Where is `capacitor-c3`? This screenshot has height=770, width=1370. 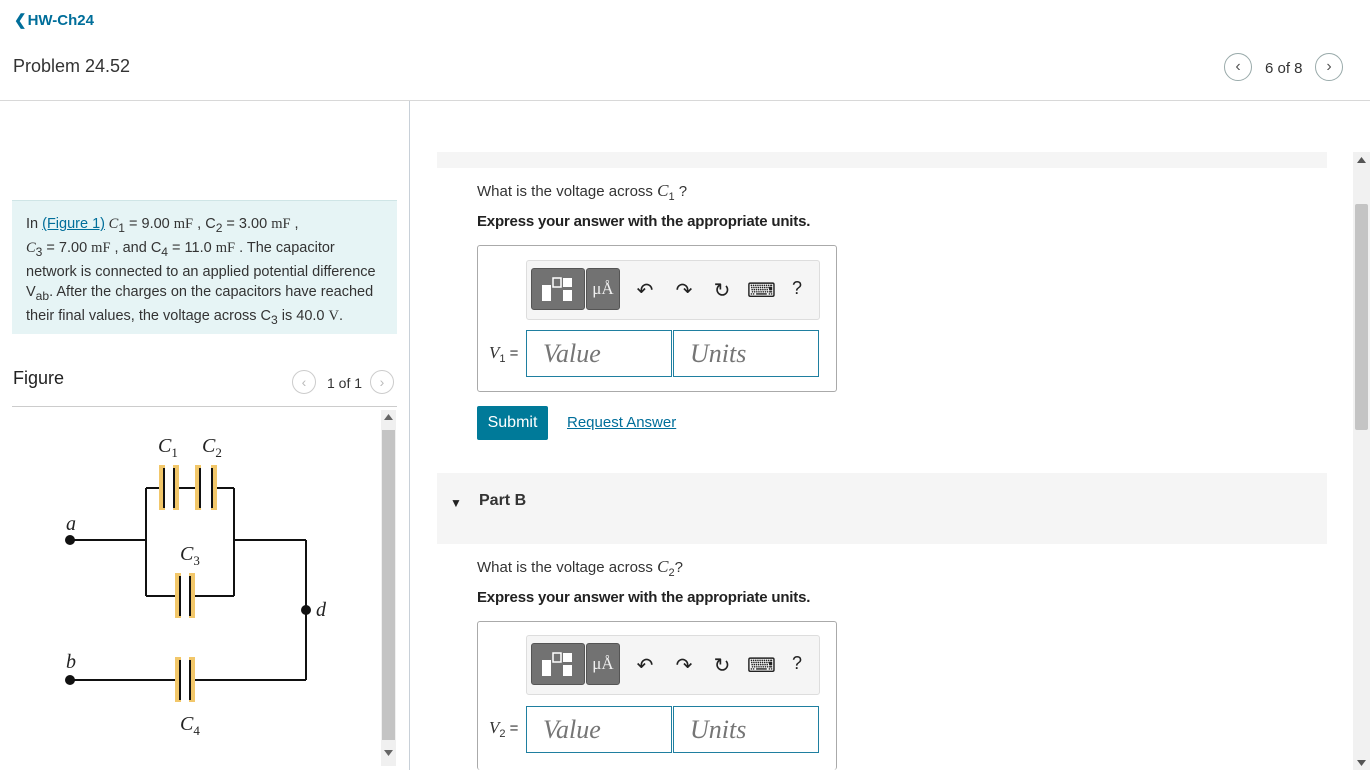
capacitor-c3 is located at coordinates (185, 595).